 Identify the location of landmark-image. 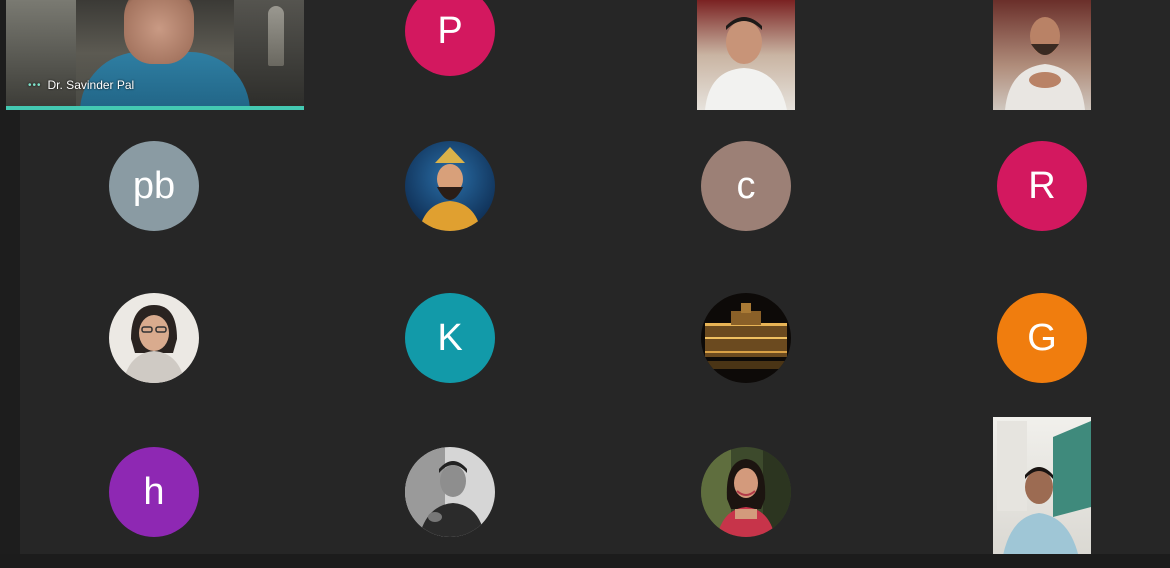
(746, 338).